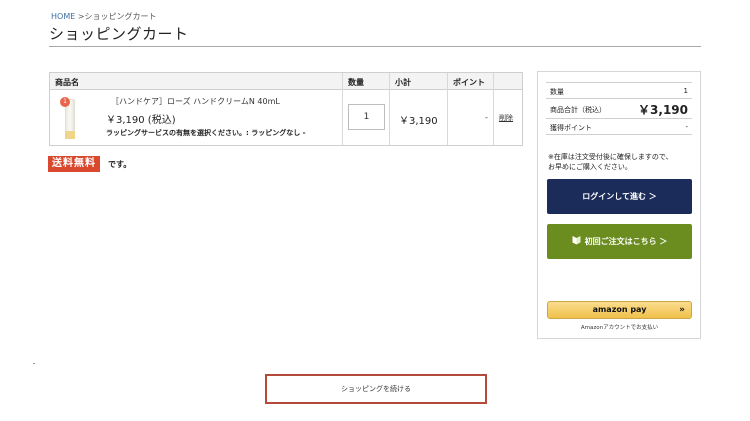  Describe the element at coordinates (506, 118) in the screenshot. I see `delete-item-link: 削除` at that location.